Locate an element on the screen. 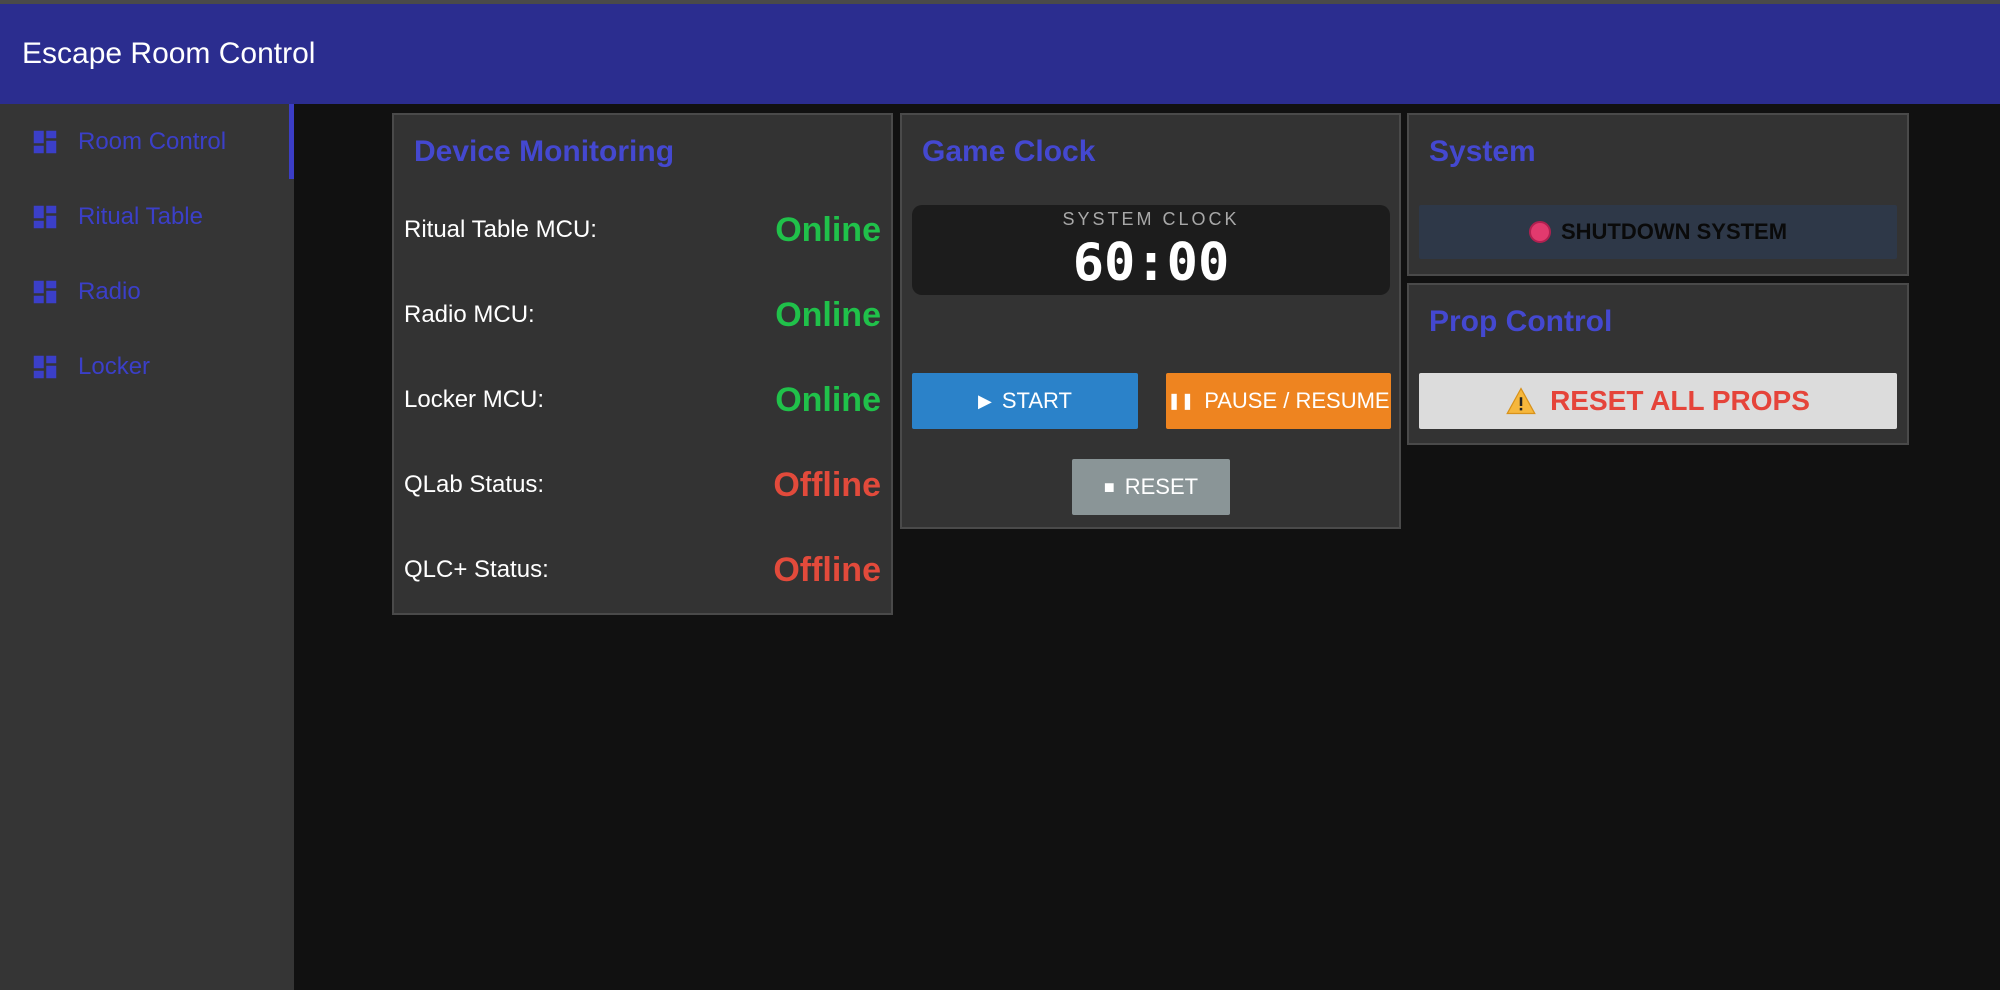 The width and height of the screenshot is (2000, 990). sidebar-item-room-control: Room Control is located at coordinates (147, 141).